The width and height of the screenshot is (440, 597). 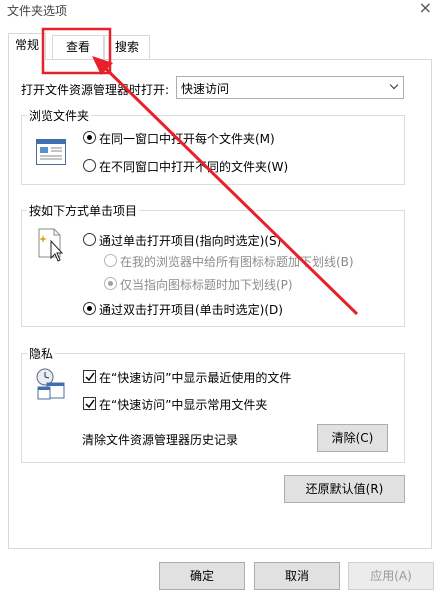 I want to click on tab-view-label: 查看, so click(x=77, y=47).